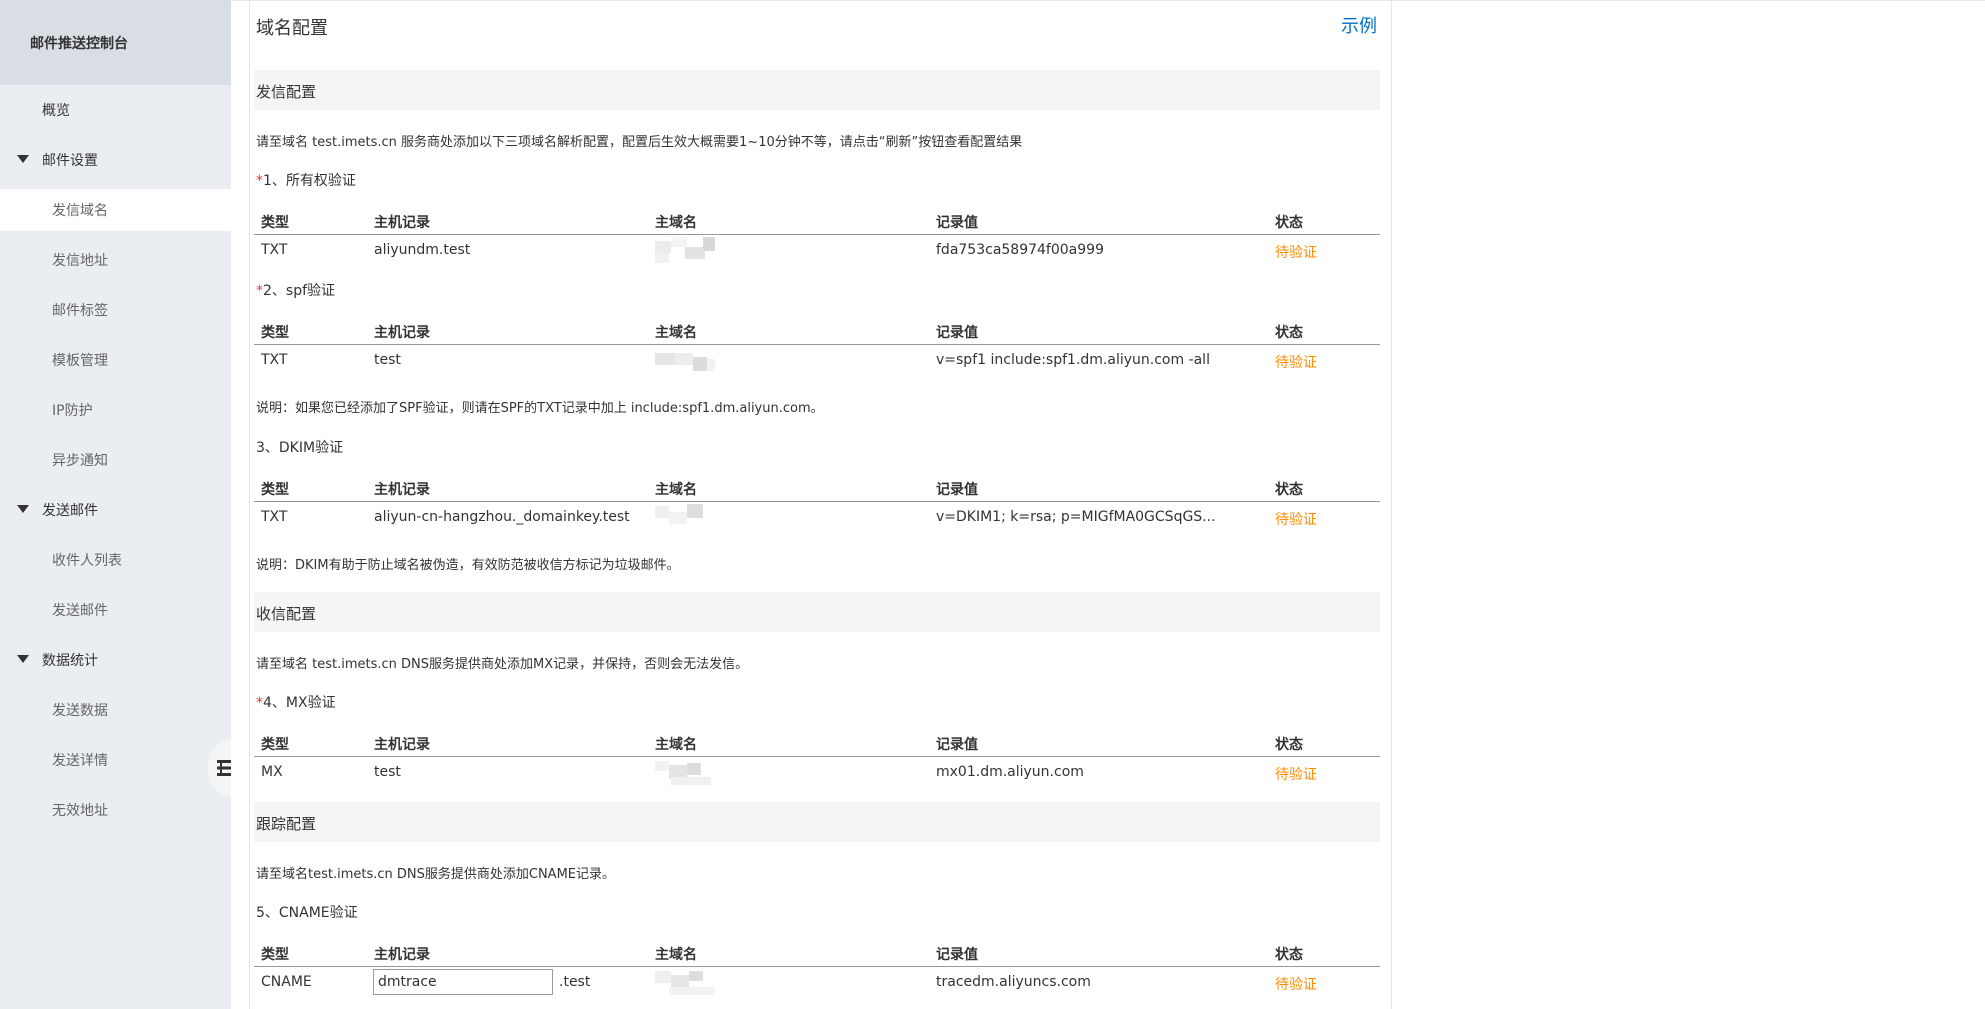 The height and width of the screenshot is (1009, 1985). Describe the element at coordinates (141, 610) in the screenshot. I see `sidebar-item-send-mail: 发送邮件` at that location.